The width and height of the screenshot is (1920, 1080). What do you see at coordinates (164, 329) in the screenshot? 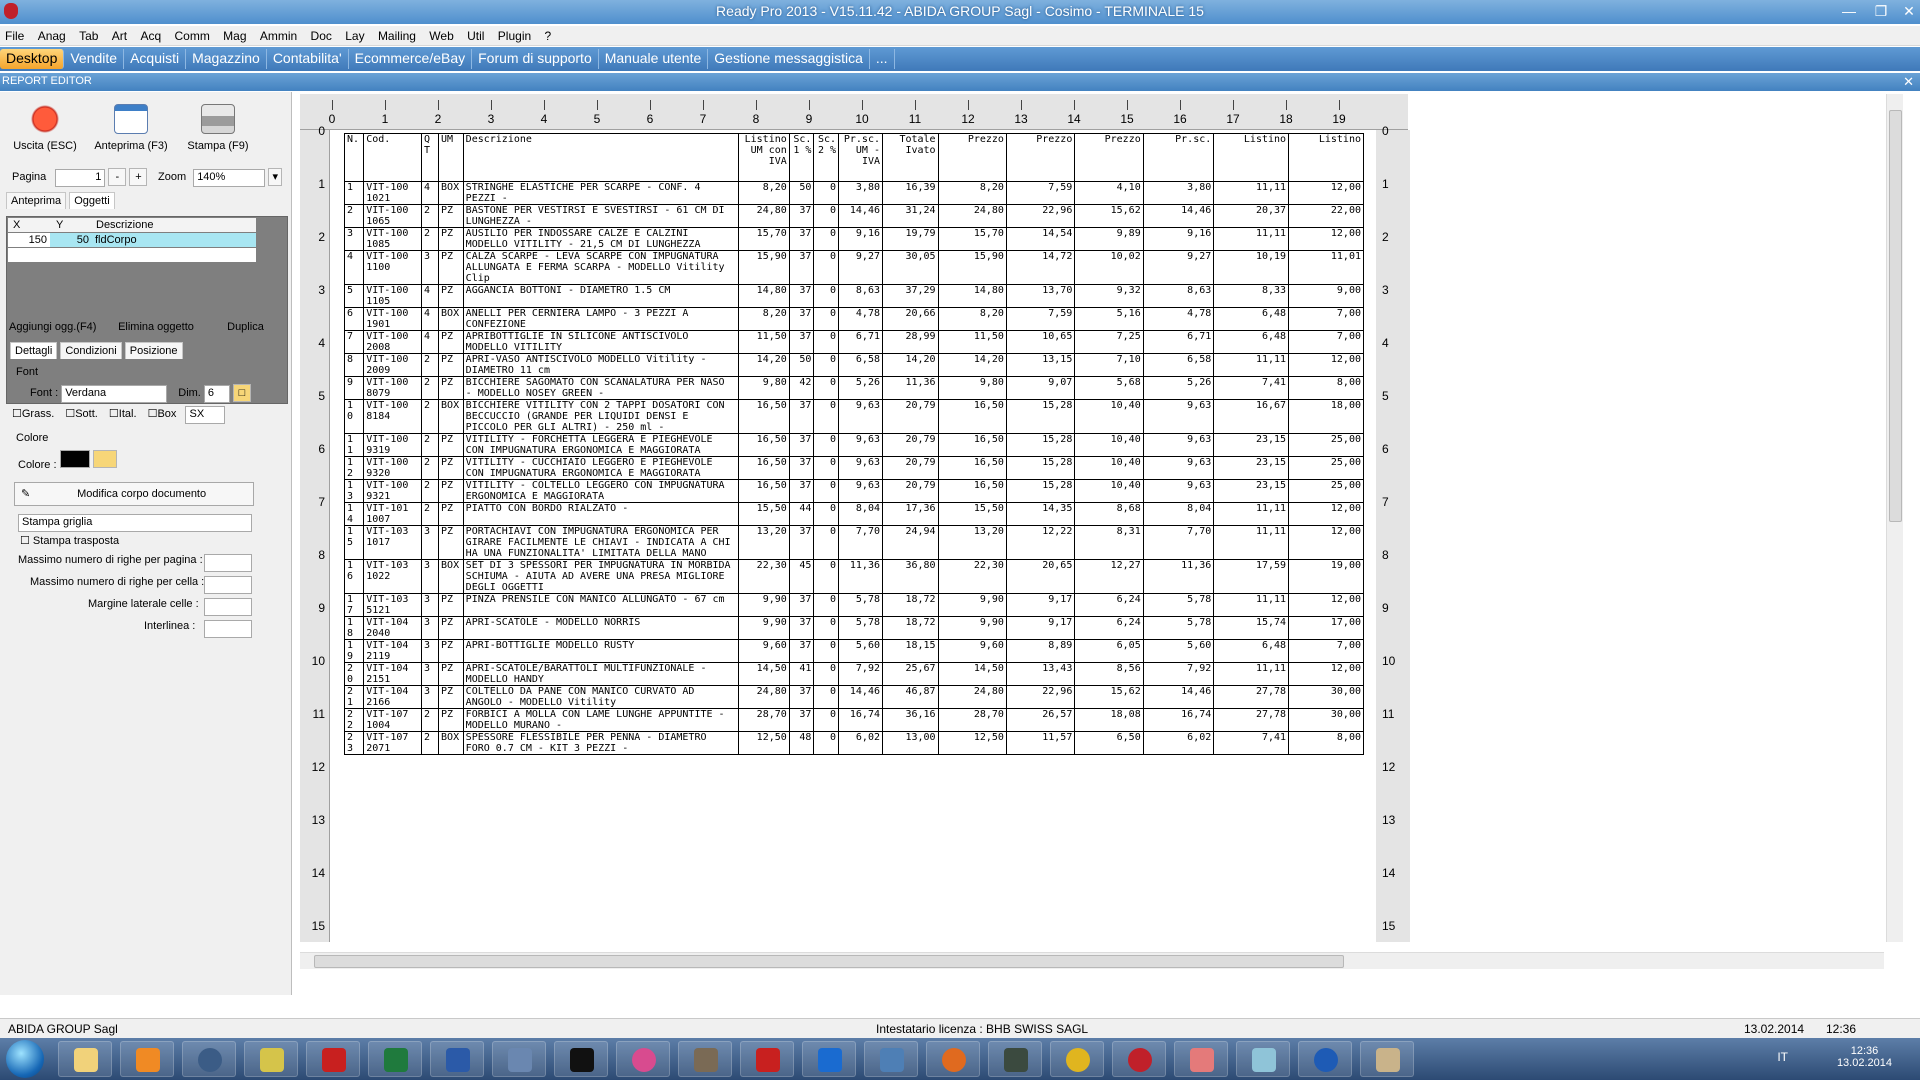
I see `delete-object-button: Elimina oggetto` at bounding box center [164, 329].